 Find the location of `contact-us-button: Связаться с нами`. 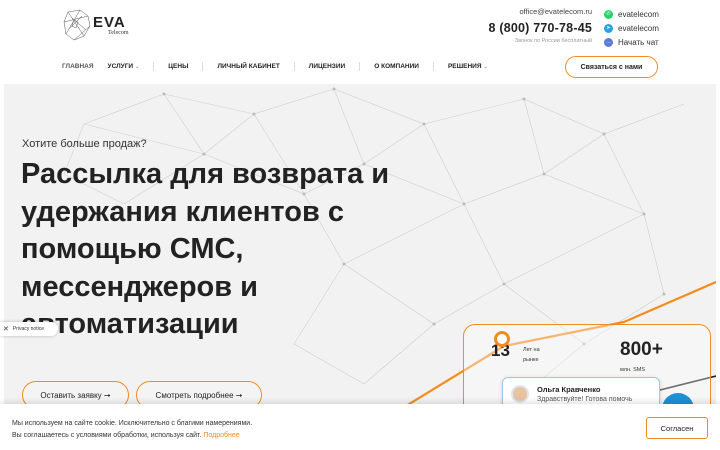

contact-us-button: Связаться с нами is located at coordinates (611, 67).